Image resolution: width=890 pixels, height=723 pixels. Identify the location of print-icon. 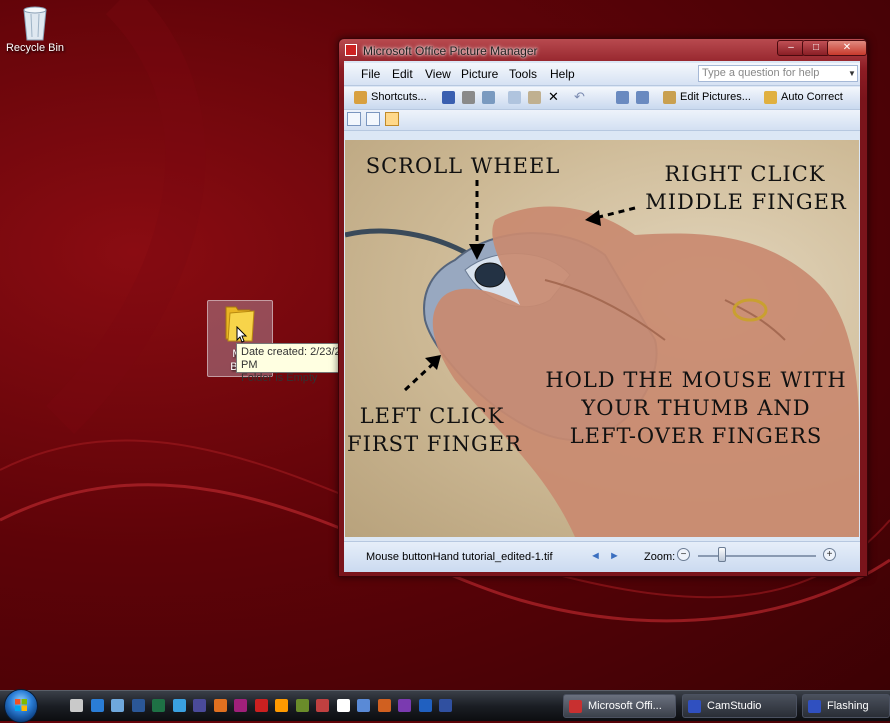
(468, 97).